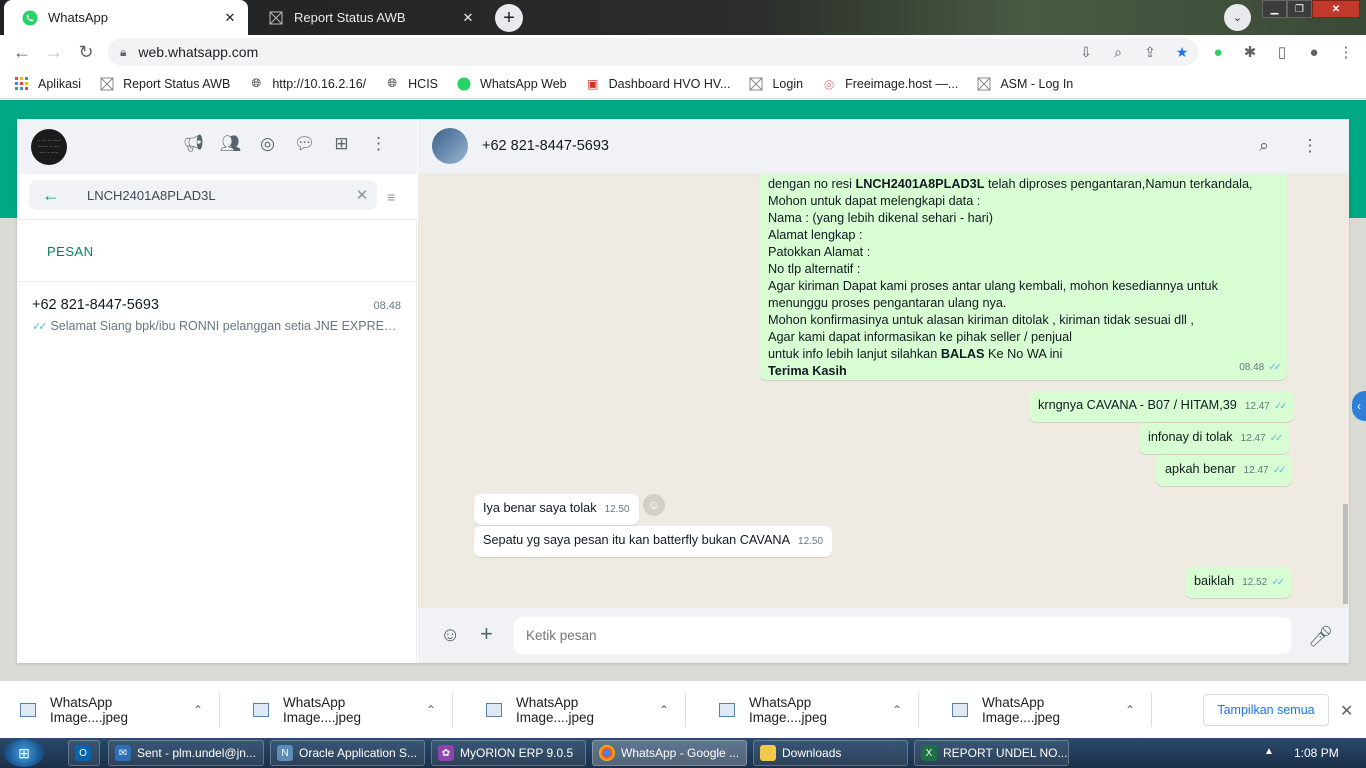  Describe the element at coordinates (47, 84) in the screenshot. I see `bookmark-aplikasi: Aplikasi` at that location.